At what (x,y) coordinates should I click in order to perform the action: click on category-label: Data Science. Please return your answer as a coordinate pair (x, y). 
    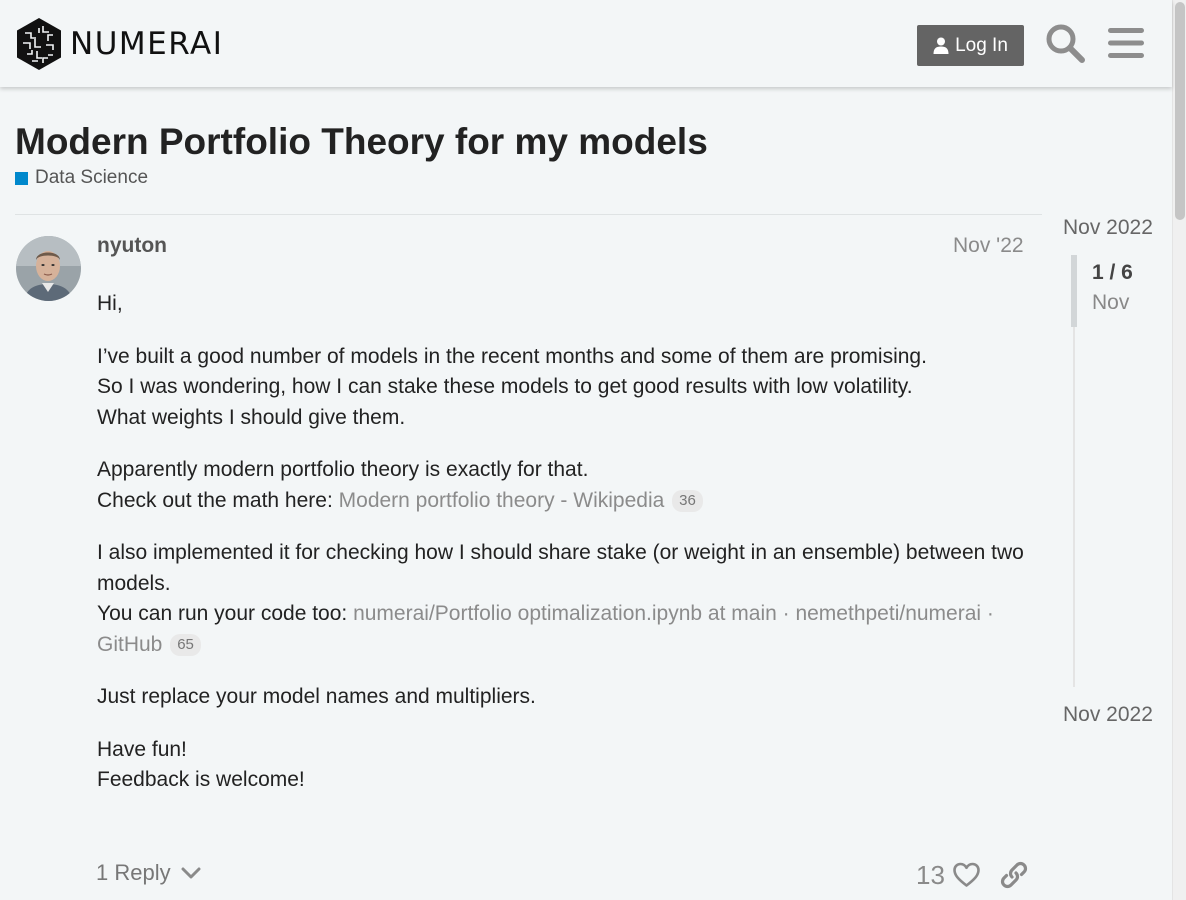
    Looking at the image, I should click on (92, 177).